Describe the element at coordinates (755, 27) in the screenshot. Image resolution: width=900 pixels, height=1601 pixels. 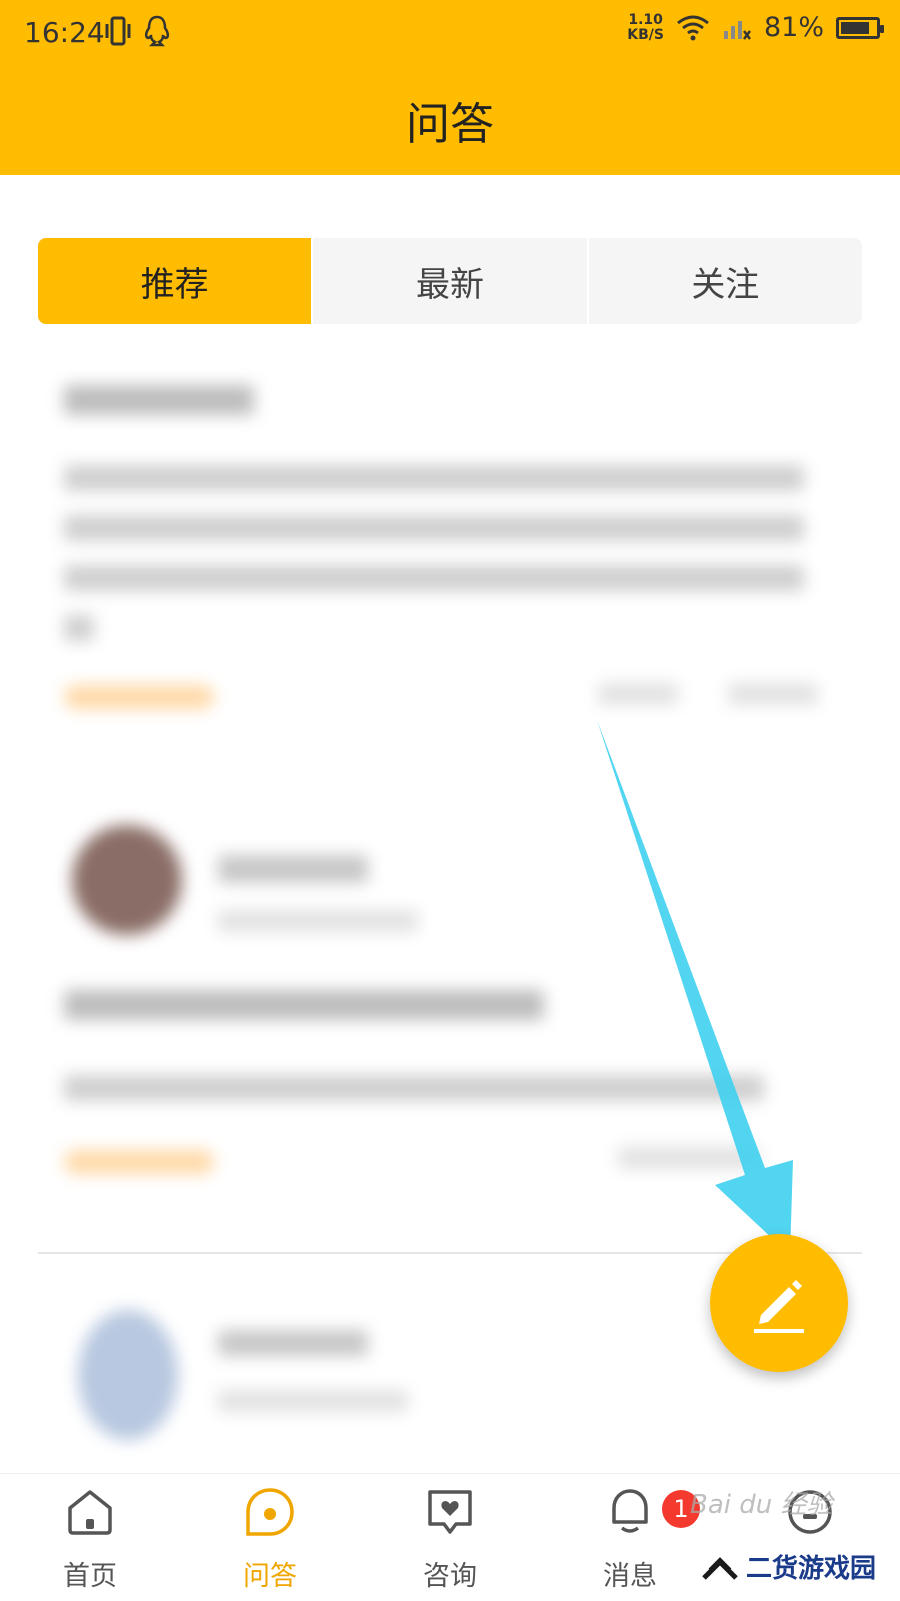
I see `status-right: 1.10 KB/S 81%` at that location.